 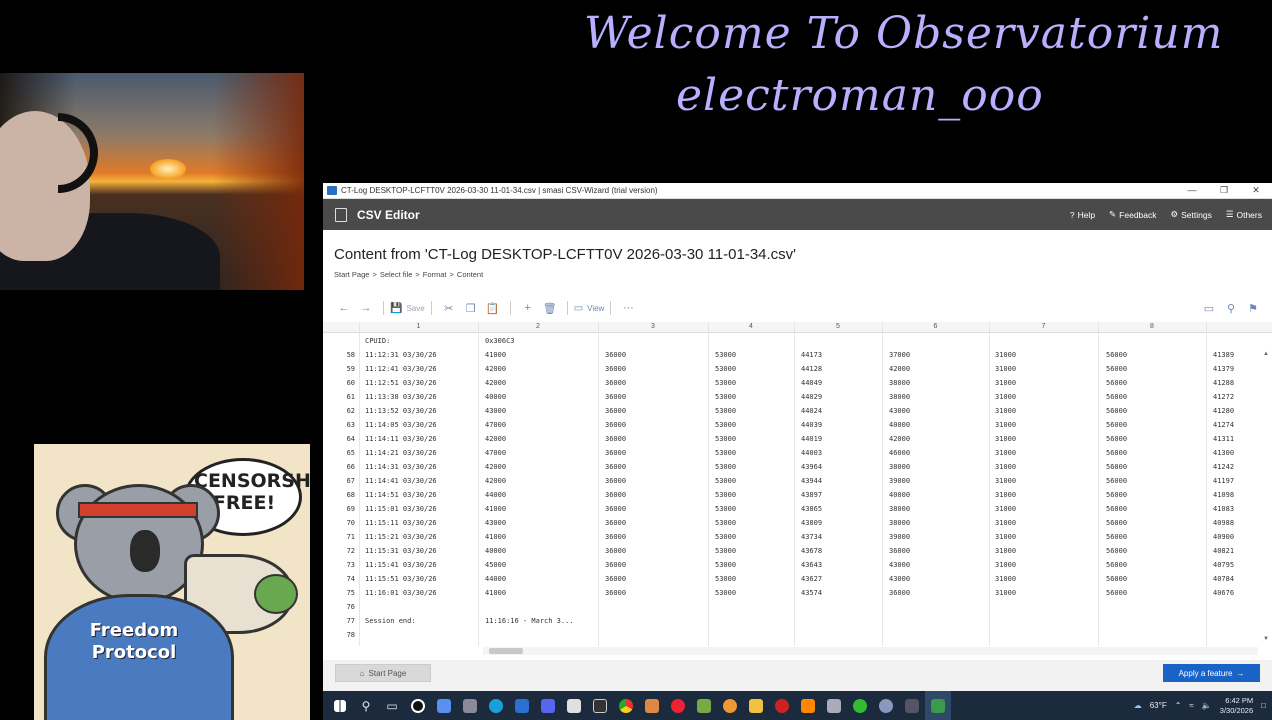 What do you see at coordinates (528, 308) in the screenshot?
I see `add-icon: +` at bounding box center [528, 308].